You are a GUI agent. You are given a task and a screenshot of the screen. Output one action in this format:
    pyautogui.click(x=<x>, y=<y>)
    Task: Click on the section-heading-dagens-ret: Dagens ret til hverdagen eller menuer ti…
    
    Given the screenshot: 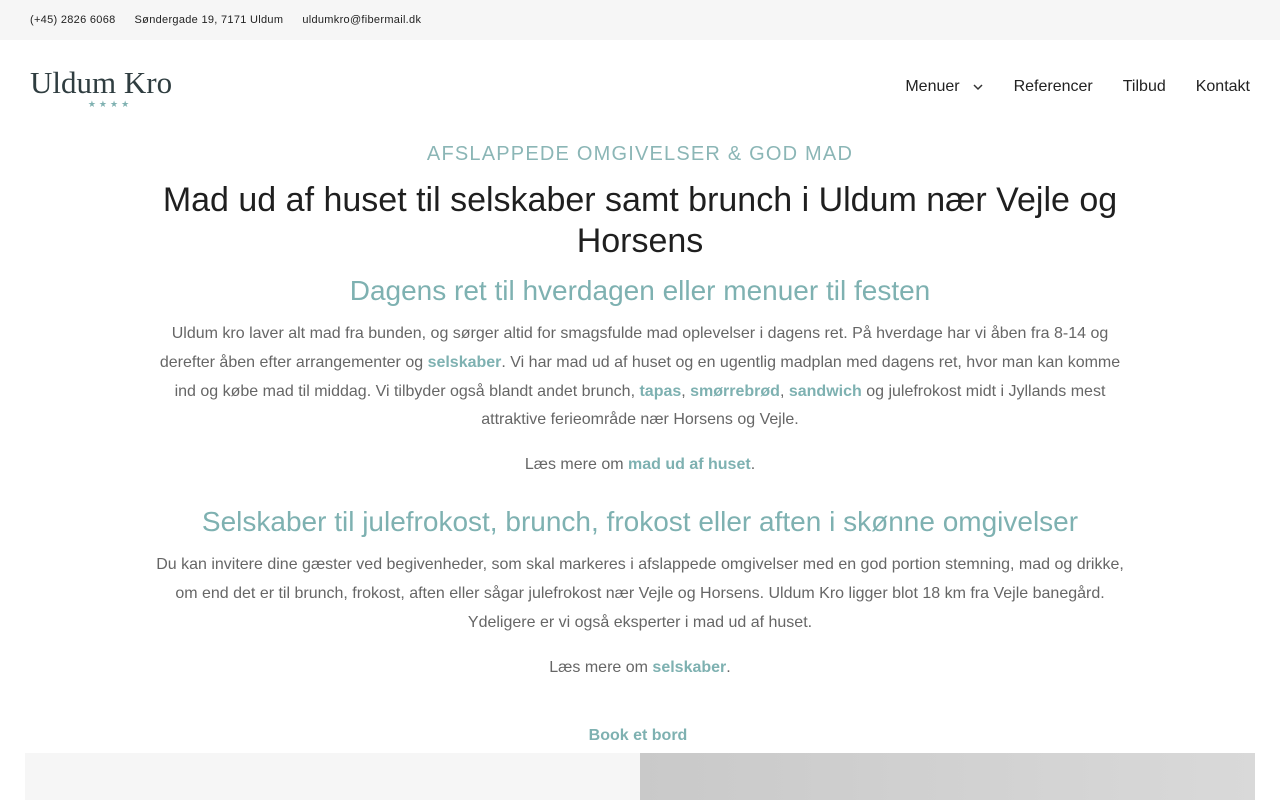 What is the action you would take?
    pyautogui.click(x=640, y=290)
    